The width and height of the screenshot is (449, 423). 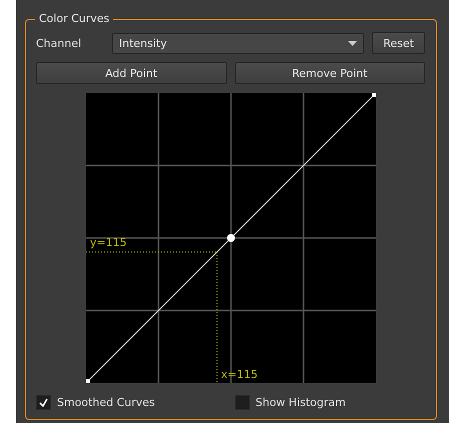 What do you see at coordinates (301, 402) in the screenshot?
I see `checkbox-label: Show Histogram` at bounding box center [301, 402].